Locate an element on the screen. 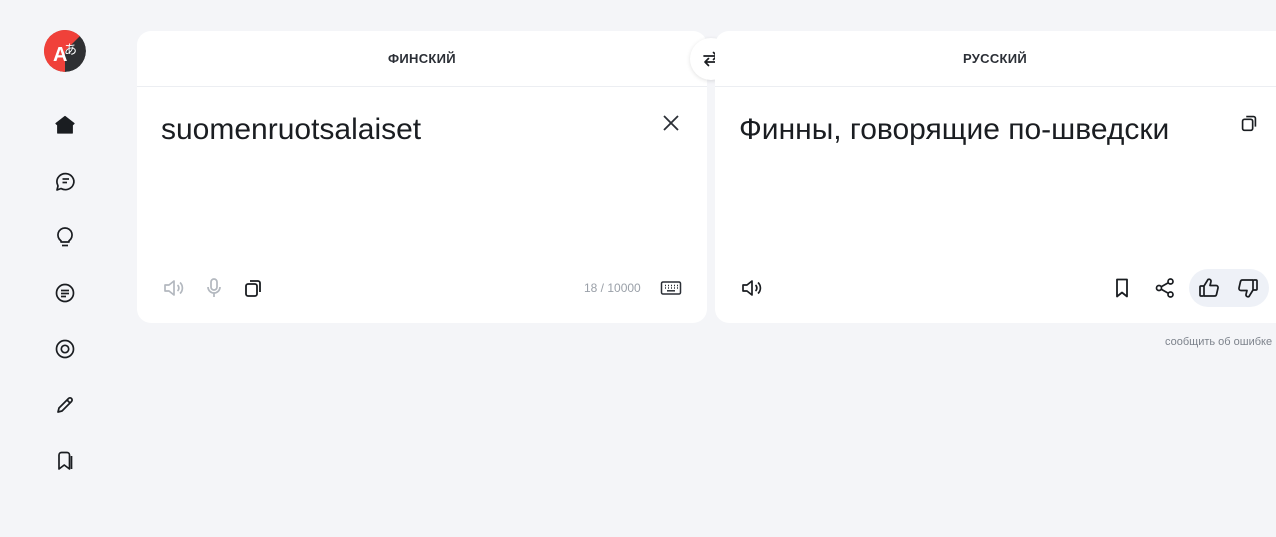 The height and width of the screenshot is (537, 1276). character-counter: 18 / 10000 is located at coordinates (612, 288).